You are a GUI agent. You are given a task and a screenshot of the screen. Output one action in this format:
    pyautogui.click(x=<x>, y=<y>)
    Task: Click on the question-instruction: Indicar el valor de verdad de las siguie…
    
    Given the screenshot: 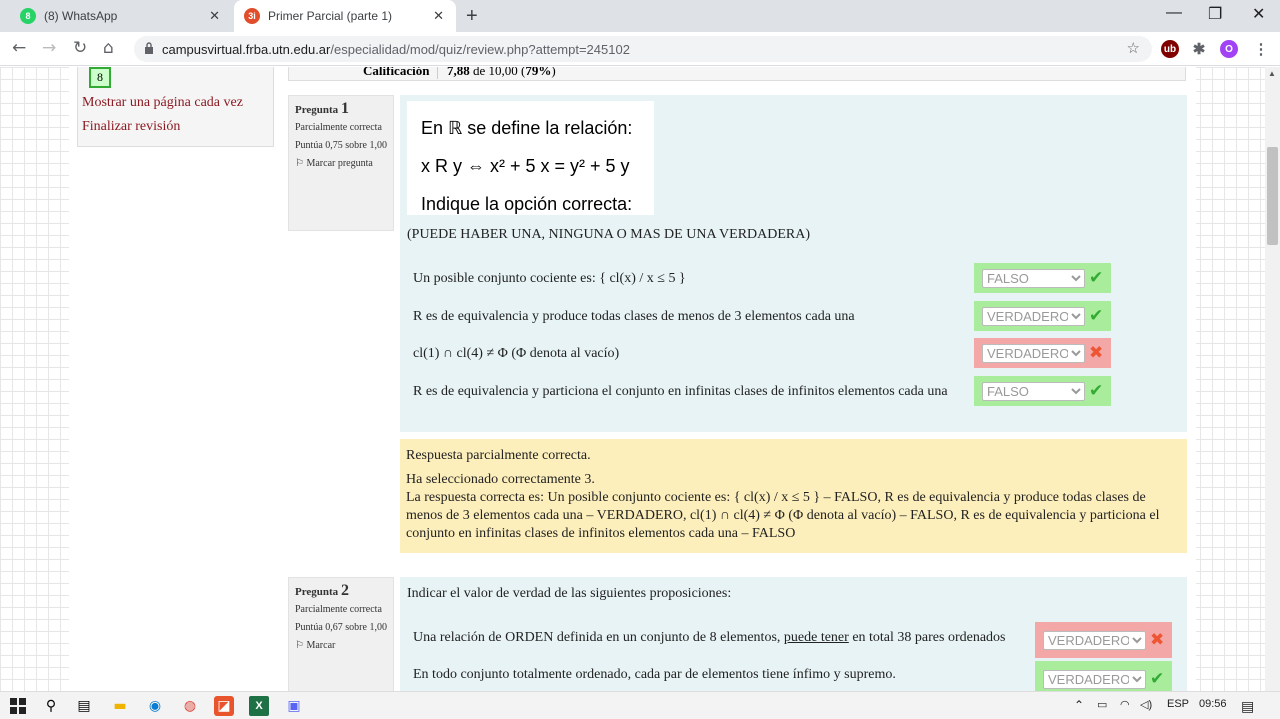 What is the action you would take?
    pyautogui.click(x=569, y=593)
    